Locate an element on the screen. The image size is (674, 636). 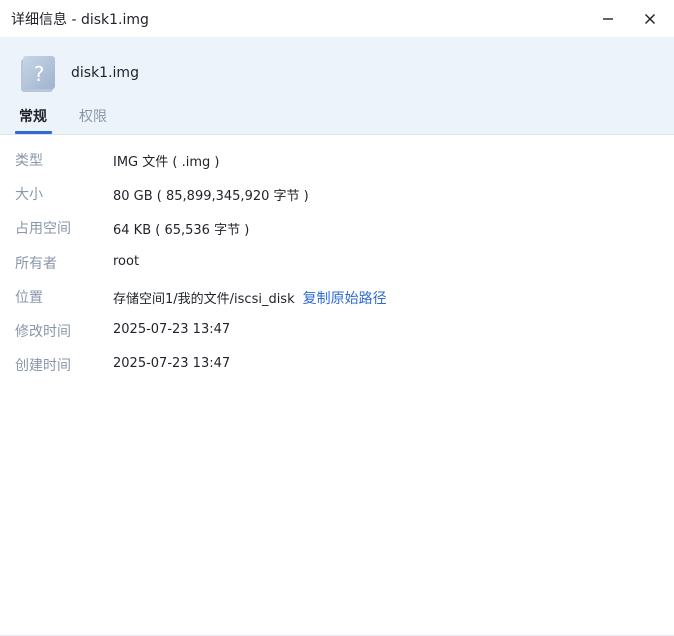
file-name: disk1.img is located at coordinates (105, 73).